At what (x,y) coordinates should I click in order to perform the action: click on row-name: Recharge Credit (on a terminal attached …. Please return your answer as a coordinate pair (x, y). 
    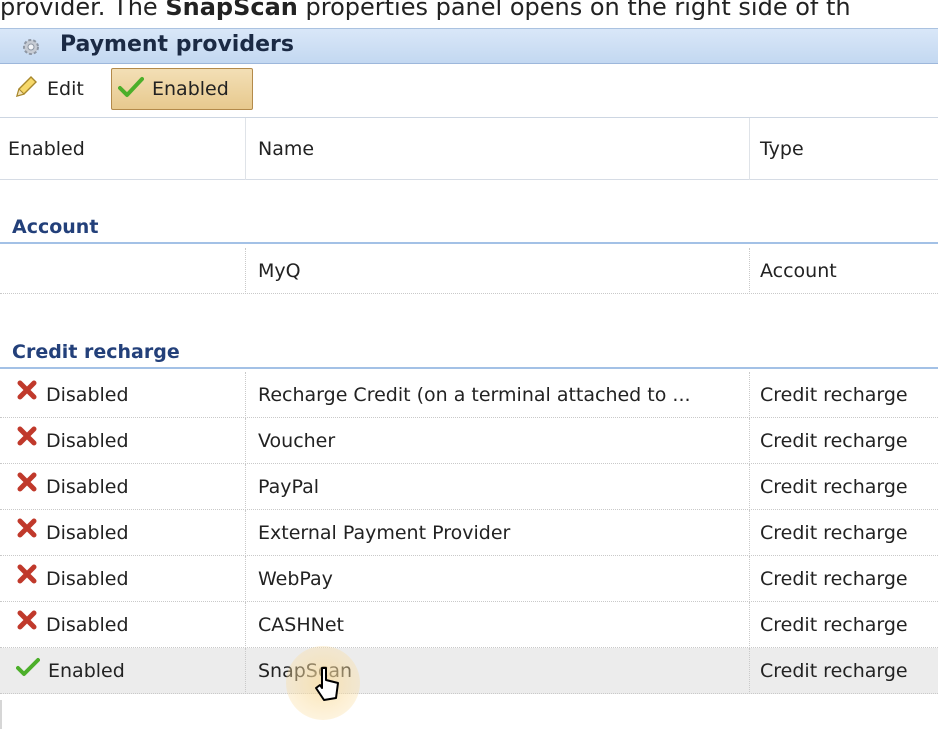
    Looking at the image, I should click on (498, 395).